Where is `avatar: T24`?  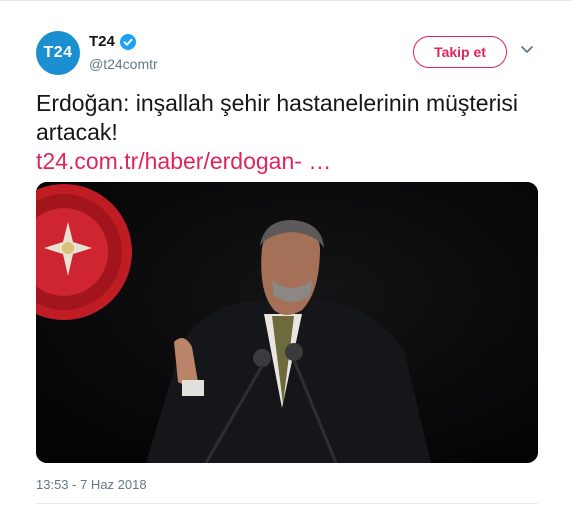 avatar: T24 is located at coordinates (58, 53).